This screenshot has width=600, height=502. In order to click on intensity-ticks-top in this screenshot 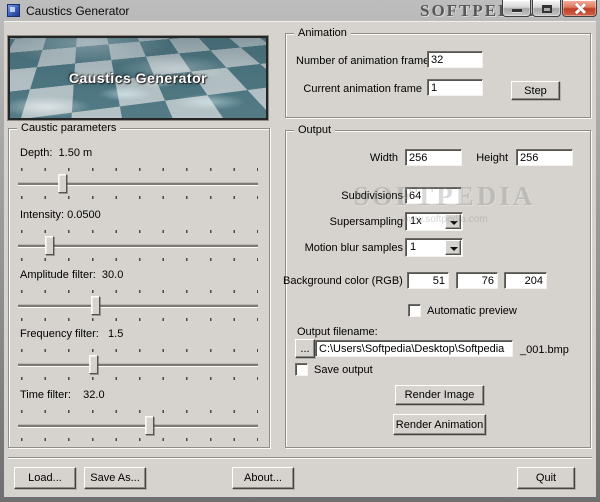, I will do `click(139, 231)`.